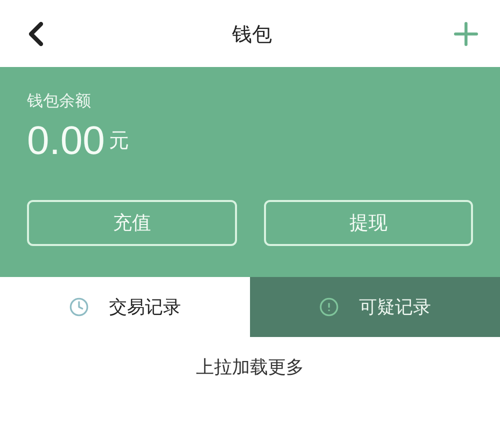  What do you see at coordinates (66, 141) in the screenshot?
I see `balance-amount: 0.00` at bounding box center [66, 141].